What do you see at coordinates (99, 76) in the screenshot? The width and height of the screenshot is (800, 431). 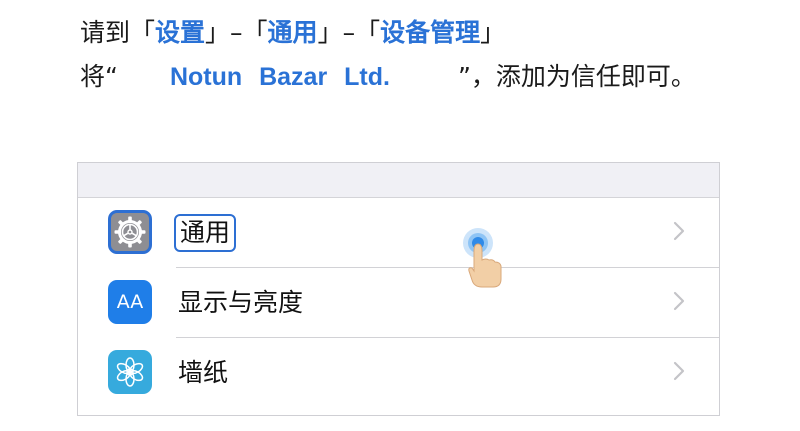 I see `instruction-prefix: 将“` at bounding box center [99, 76].